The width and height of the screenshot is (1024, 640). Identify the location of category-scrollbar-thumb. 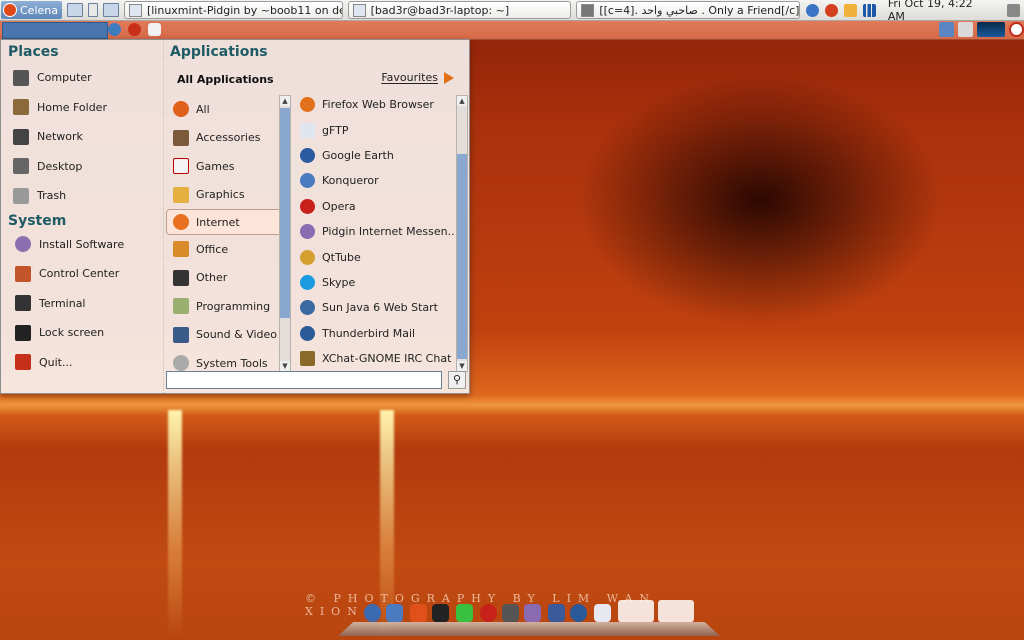
(285, 213).